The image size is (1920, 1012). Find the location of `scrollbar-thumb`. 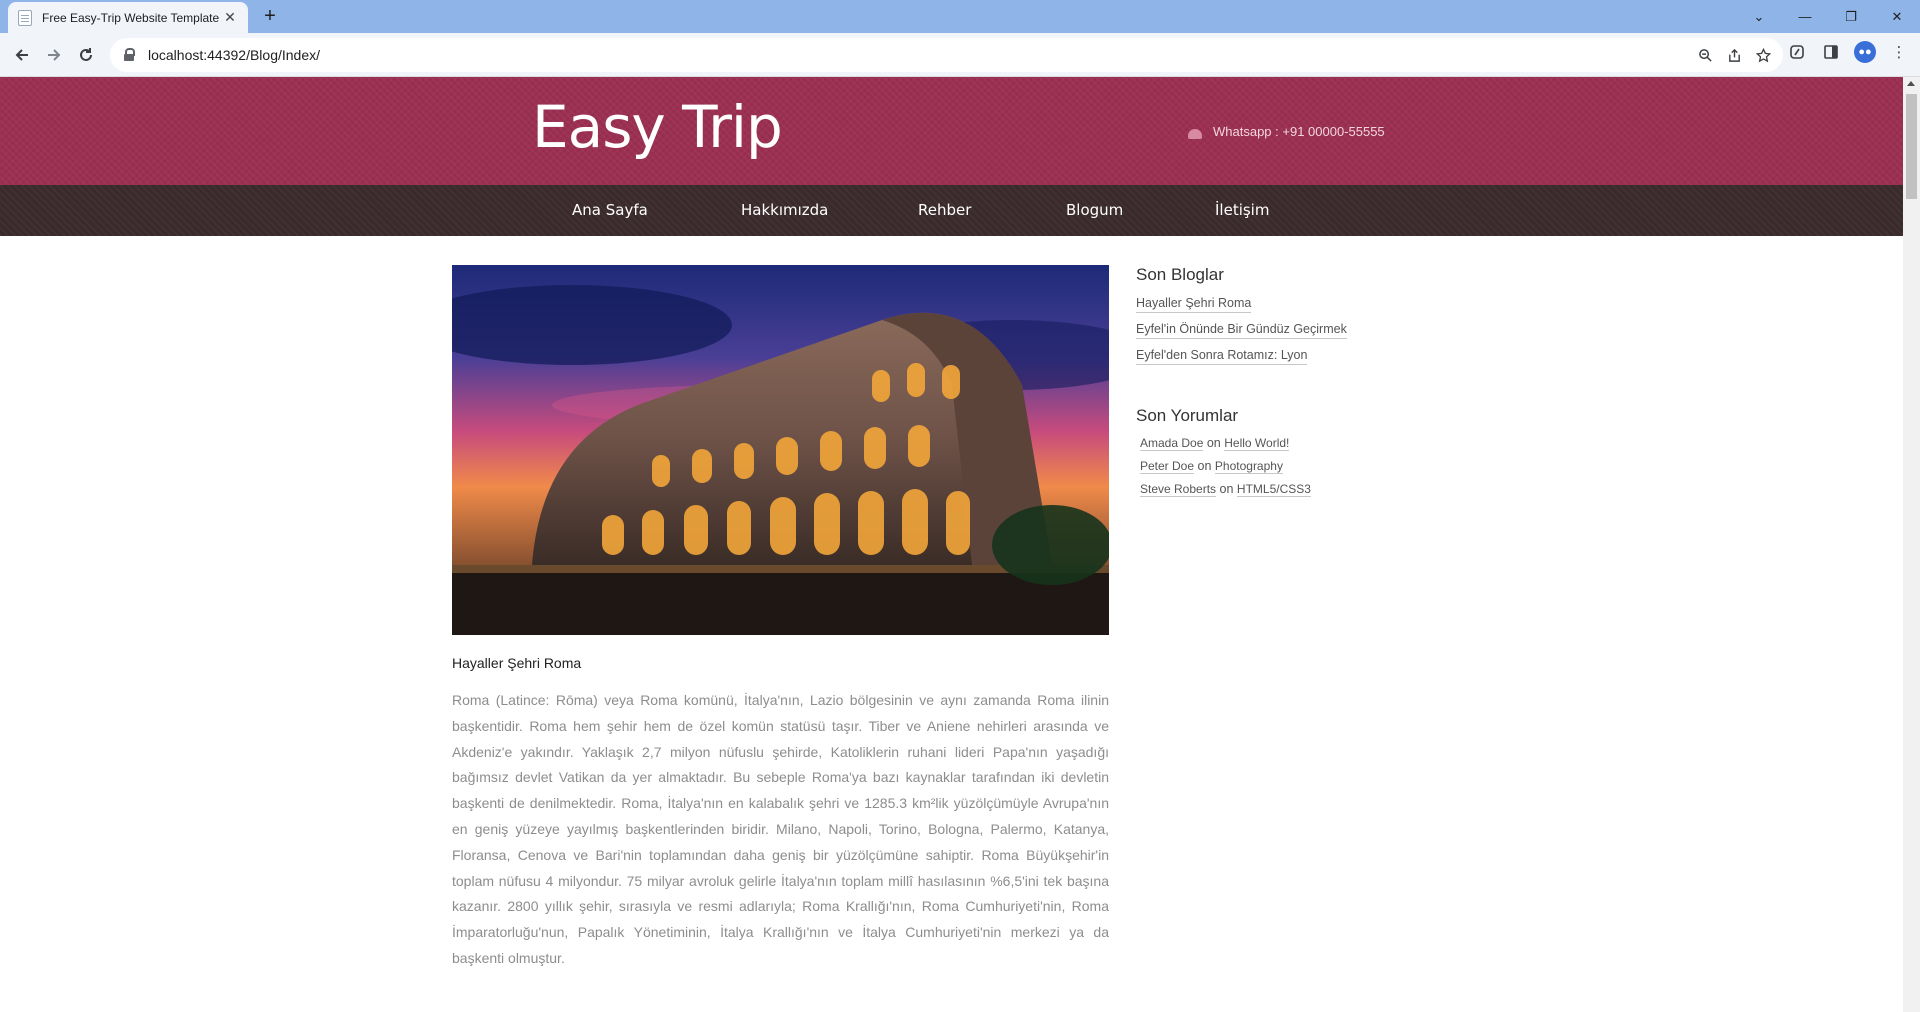

scrollbar-thumb is located at coordinates (1911, 146).